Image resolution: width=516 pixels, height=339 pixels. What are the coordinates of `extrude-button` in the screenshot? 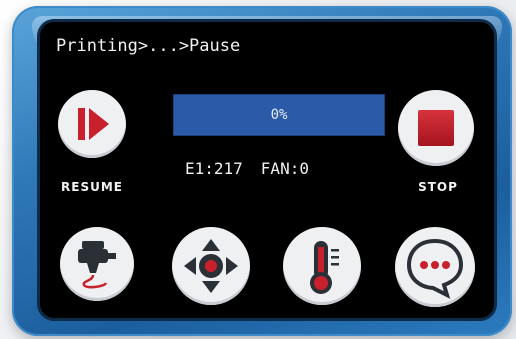 It's located at (97, 264).